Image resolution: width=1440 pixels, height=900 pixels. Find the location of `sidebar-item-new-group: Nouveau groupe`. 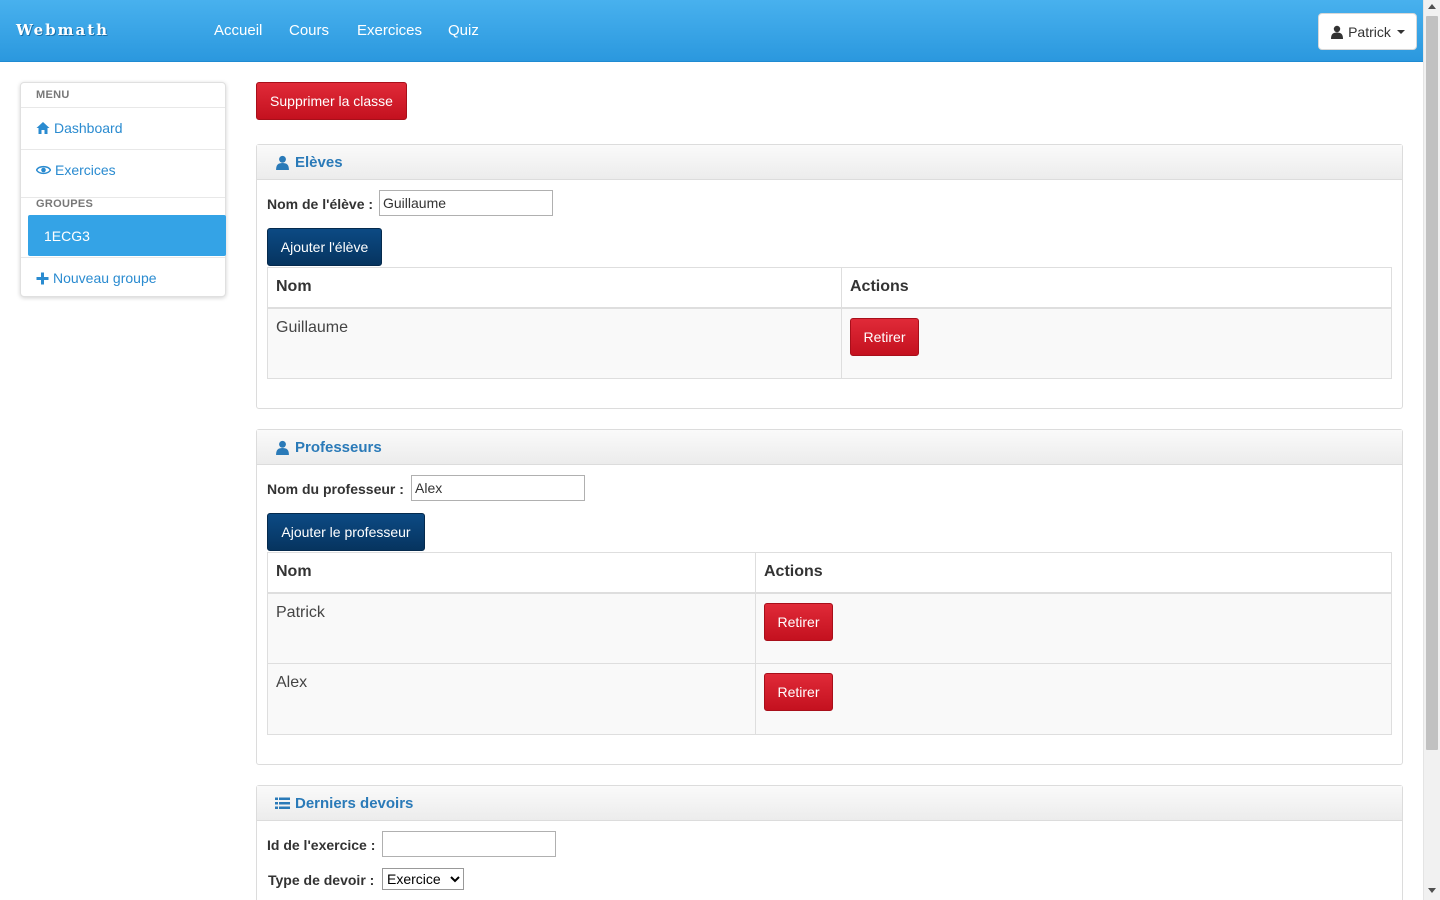

sidebar-item-new-group: Nouveau groupe is located at coordinates (123, 277).